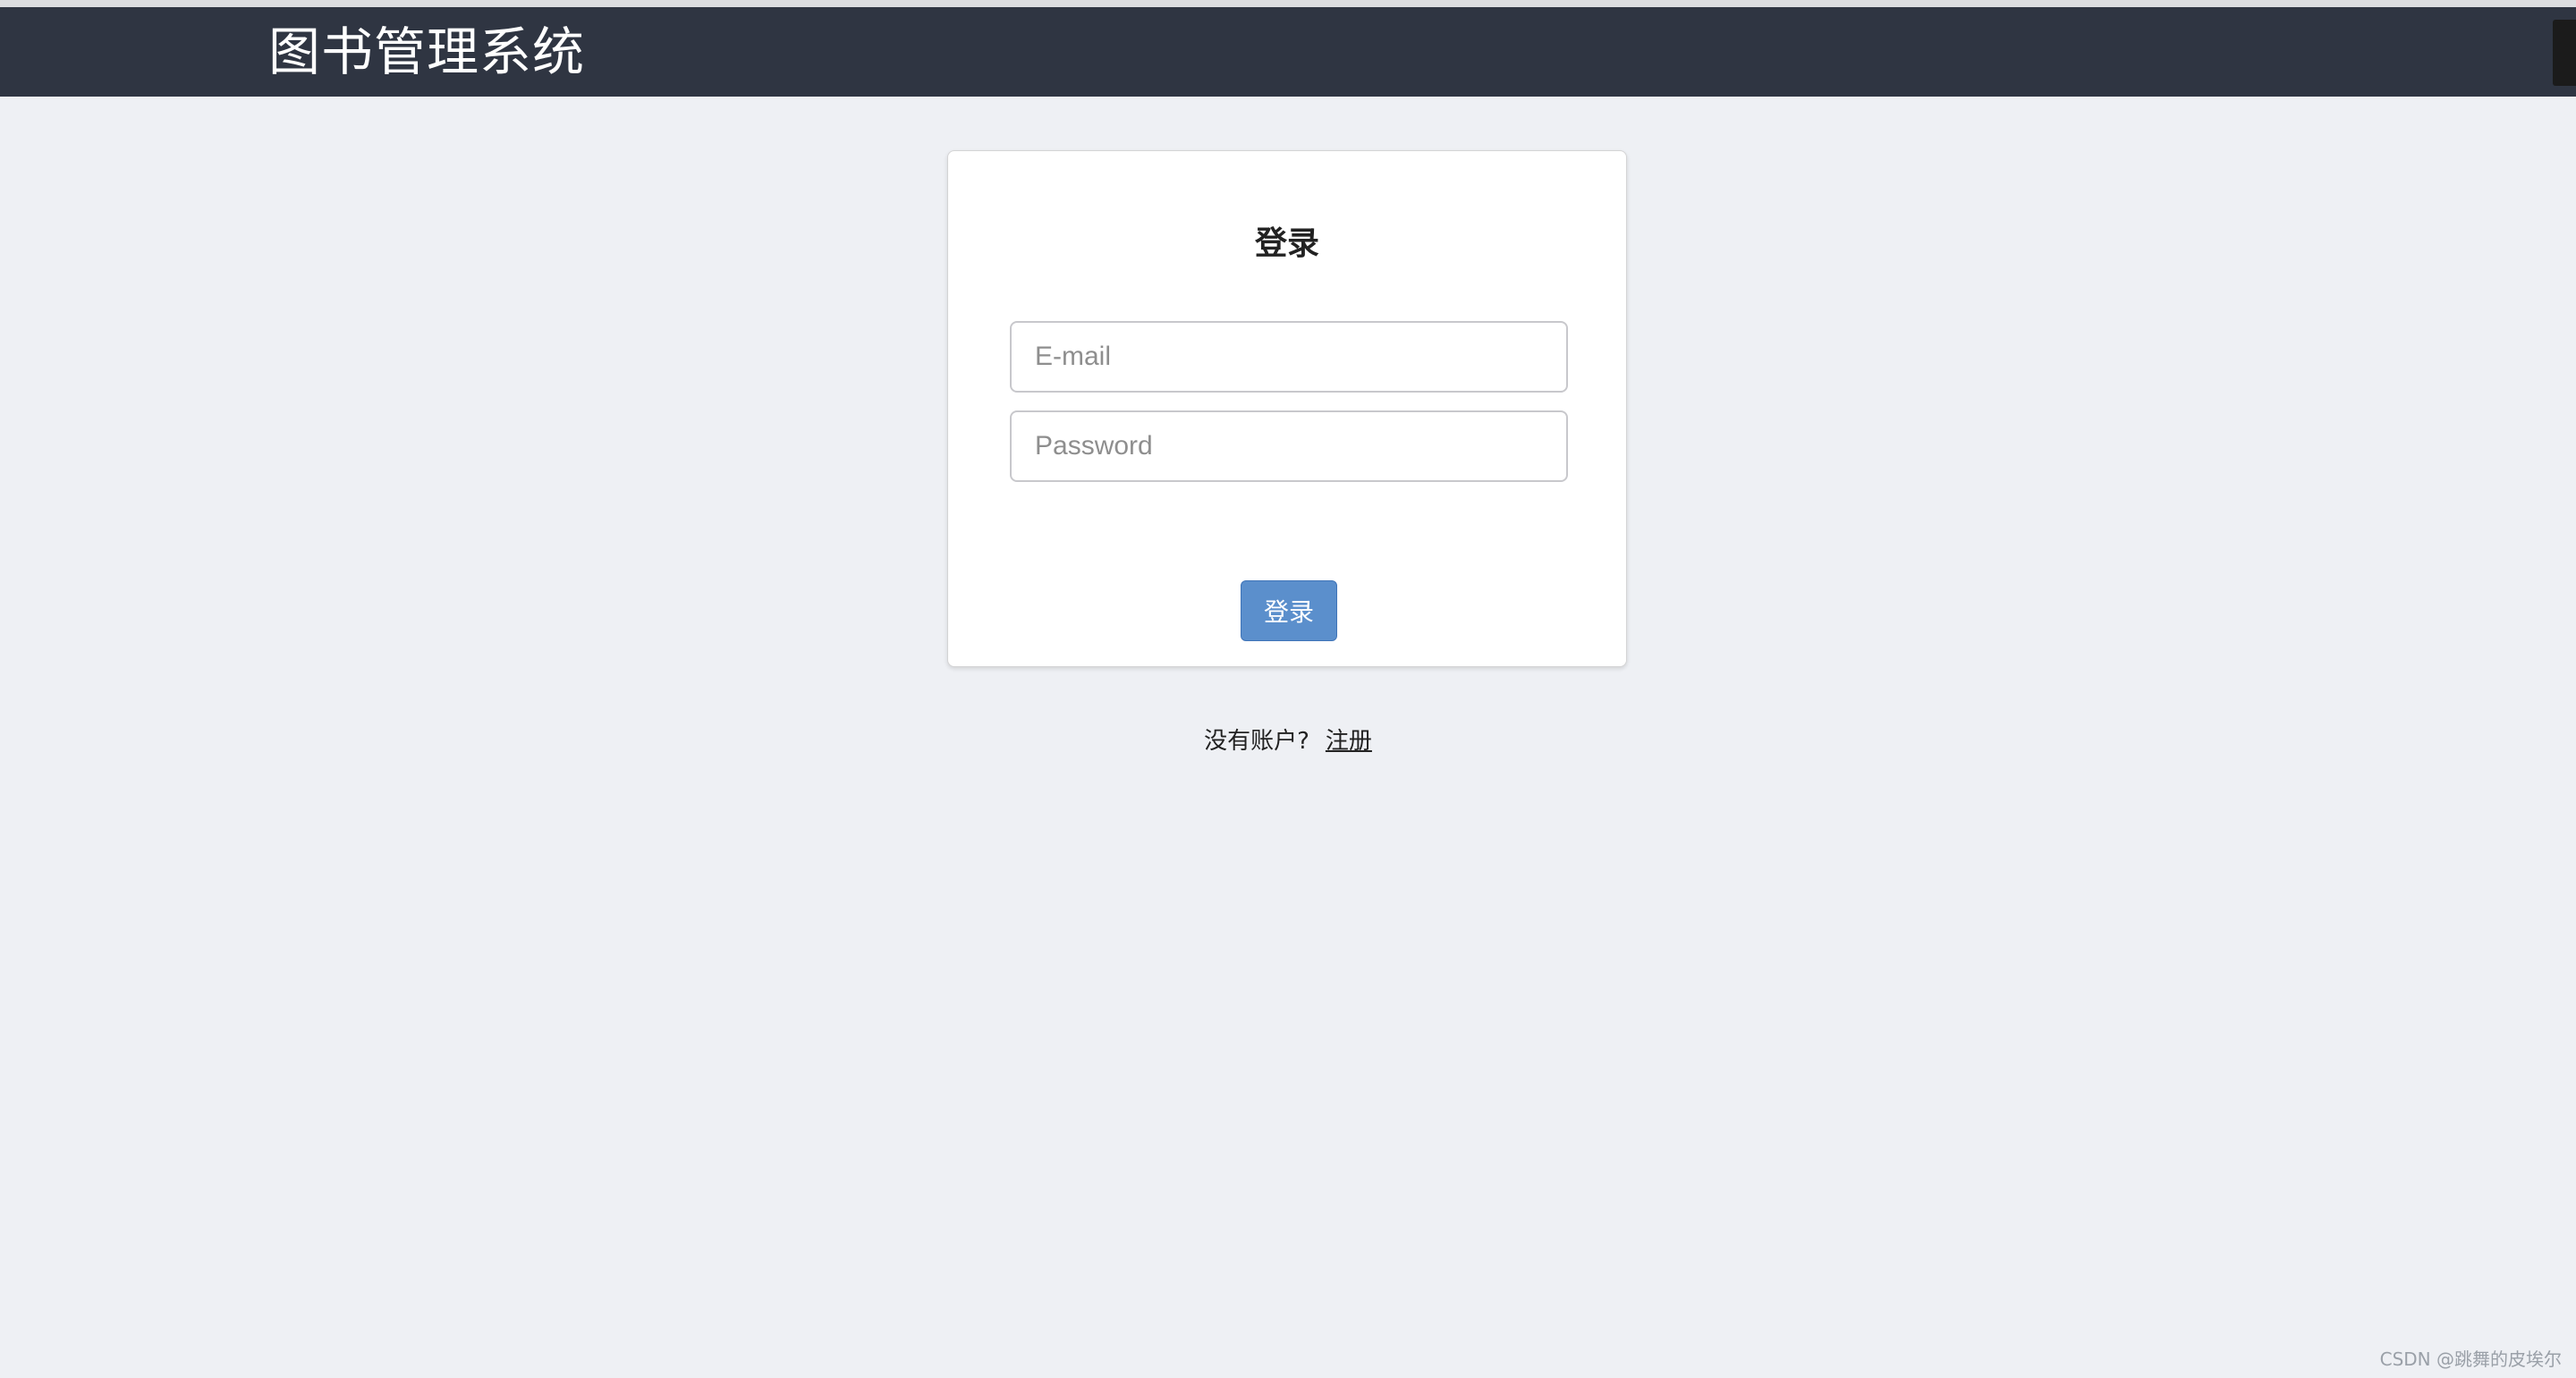 The width and height of the screenshot is (2576, 1378). I want to click on top-header-bar: 图书管理系统, so click(1288, 52).